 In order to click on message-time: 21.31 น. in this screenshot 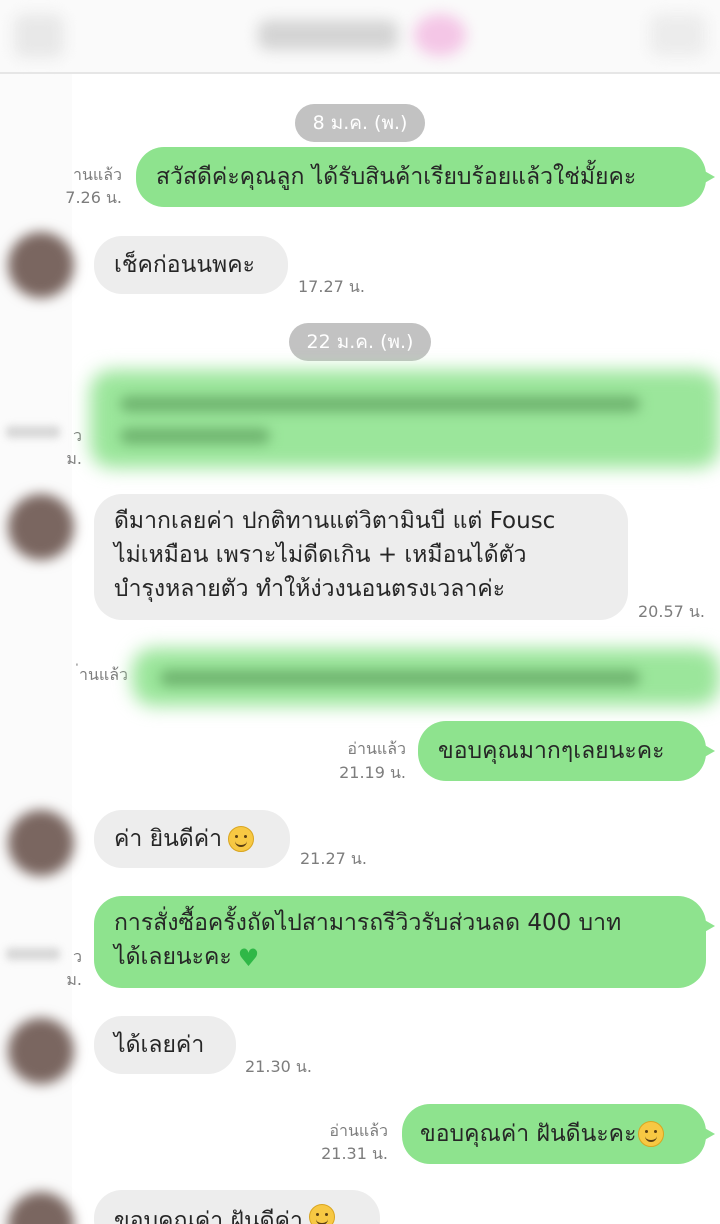, I will do `click(354, 1153)`.